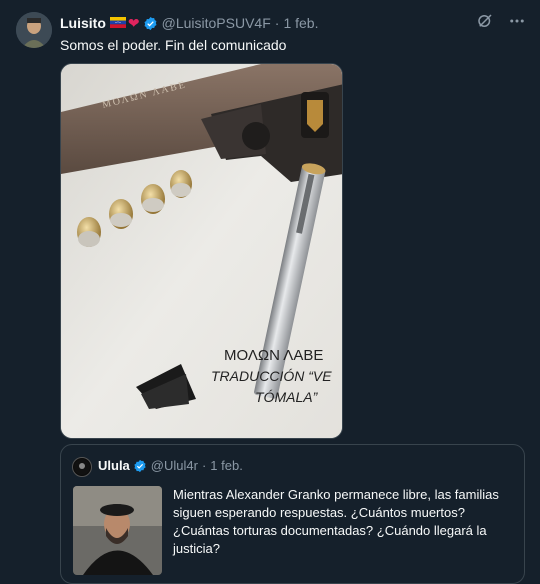  Describe the element at coordinates (517, 21) in the screenshot. I see `more-icon` at that location.